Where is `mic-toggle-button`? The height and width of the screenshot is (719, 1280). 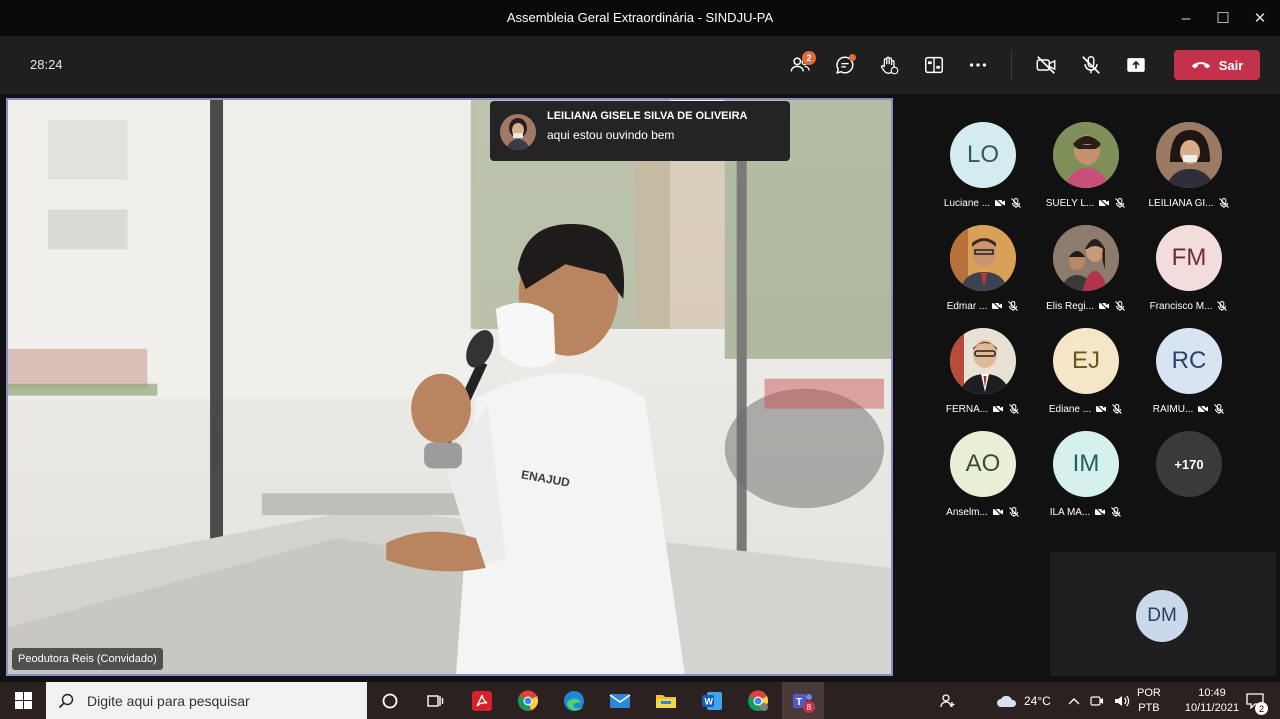
mic-toggle-button is located at coordinates (1091, 65).